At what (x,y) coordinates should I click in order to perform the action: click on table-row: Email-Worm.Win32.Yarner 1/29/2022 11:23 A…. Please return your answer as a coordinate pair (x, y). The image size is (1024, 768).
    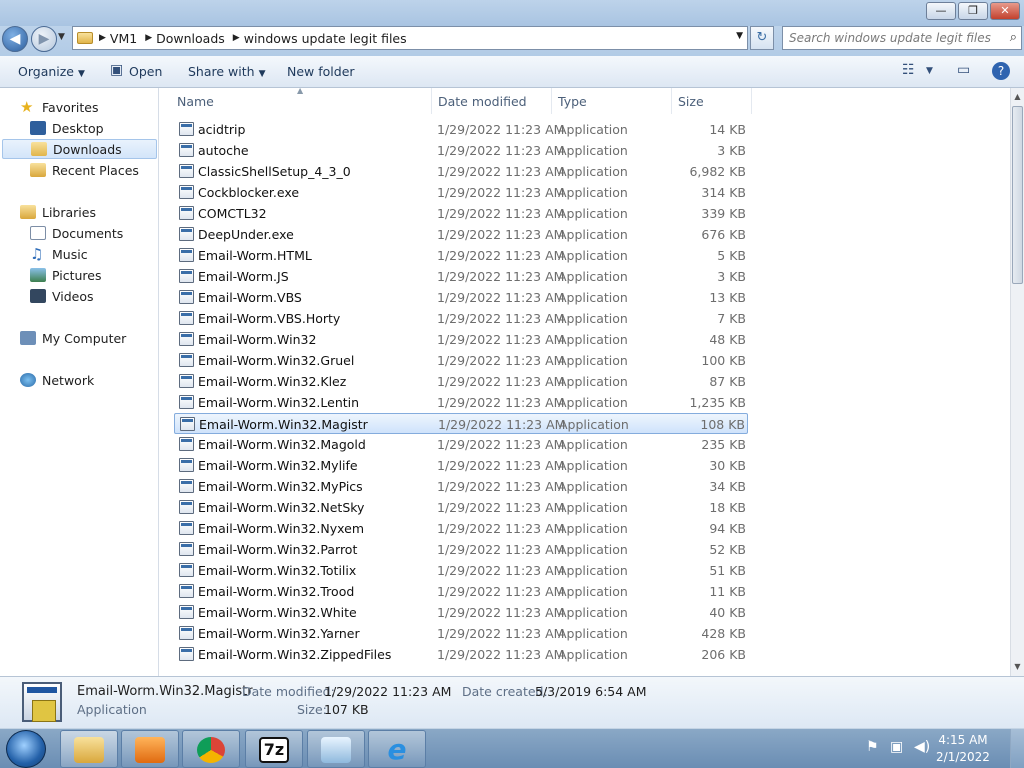
    Looking at the image, I should click on (461, 633).